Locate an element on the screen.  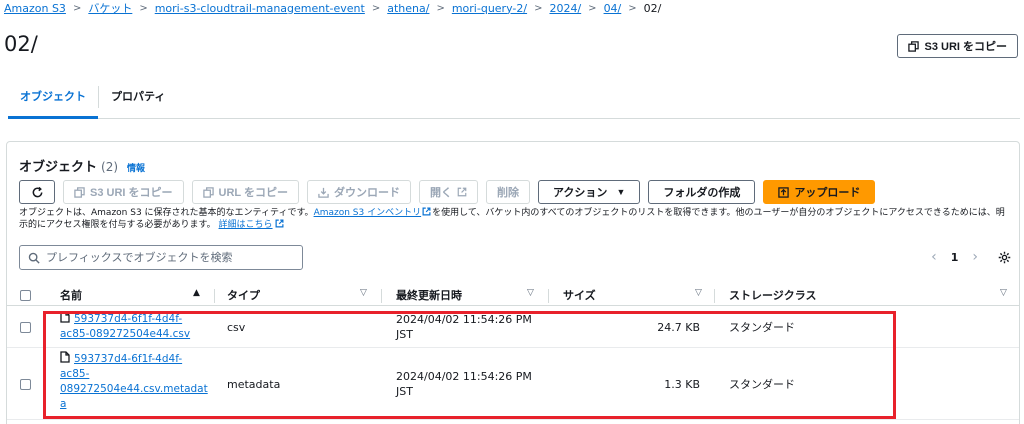
sort-ascending-icon: ▲ is located at coordinates (196, 293).